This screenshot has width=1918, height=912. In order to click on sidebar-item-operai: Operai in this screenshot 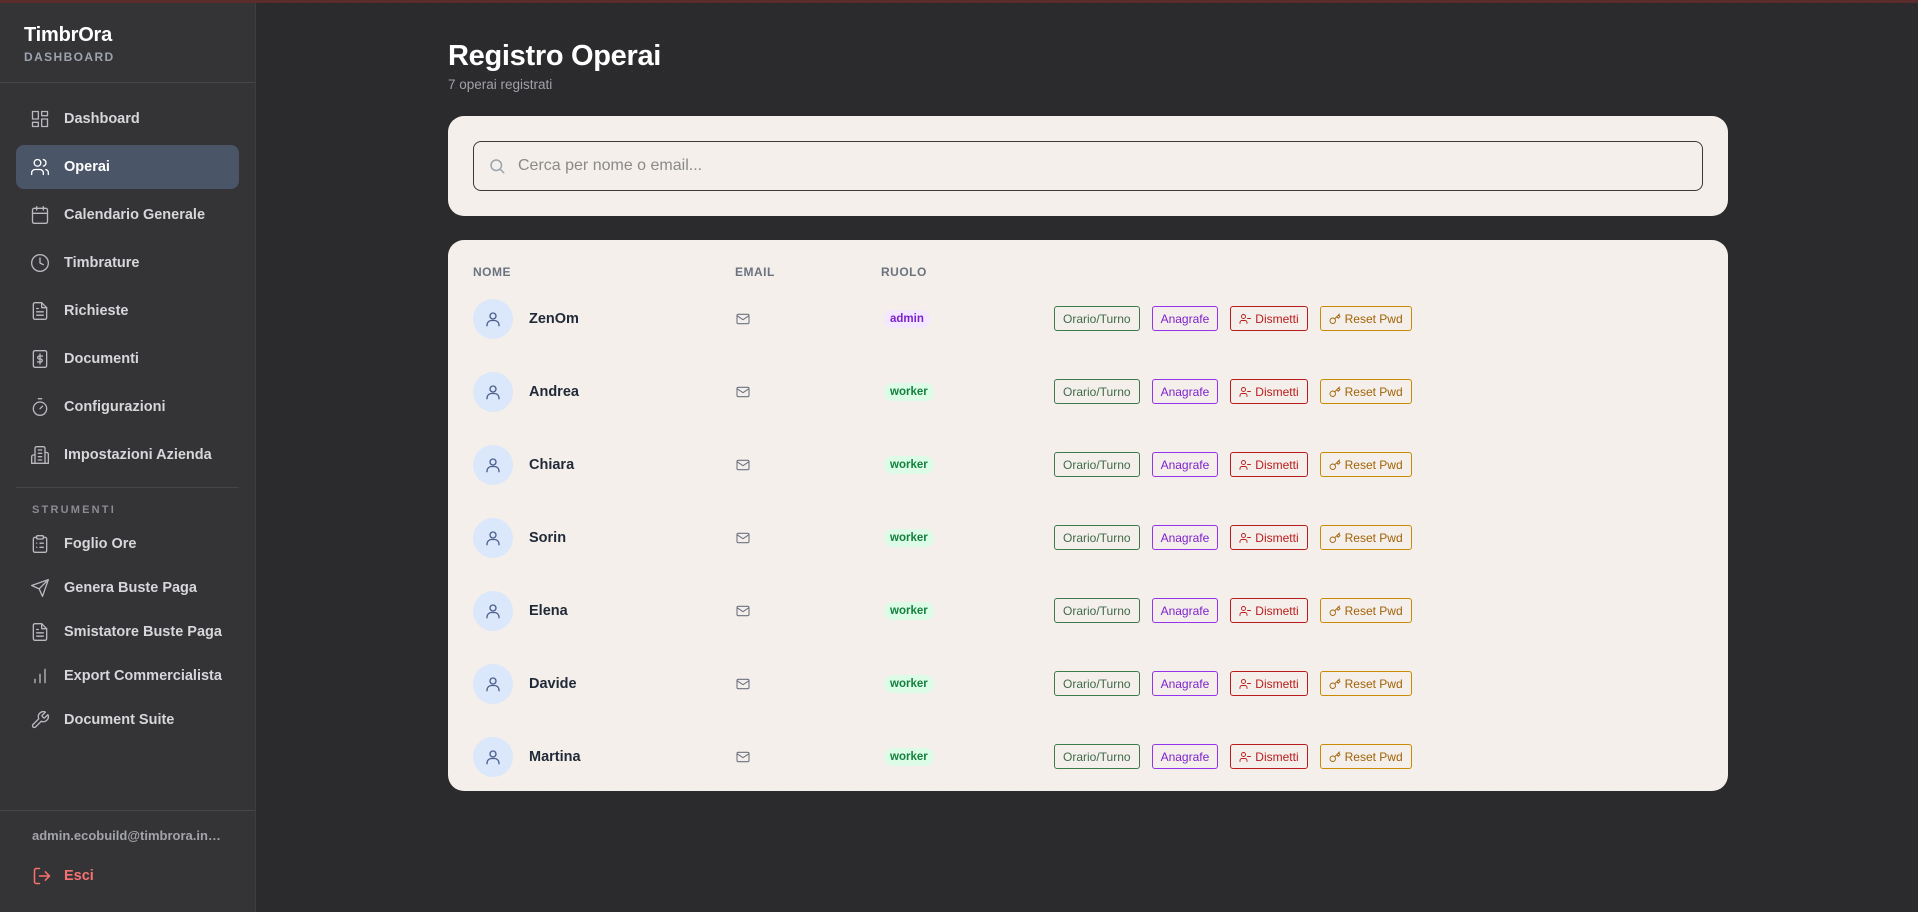, I will do `click(127, 167)`.